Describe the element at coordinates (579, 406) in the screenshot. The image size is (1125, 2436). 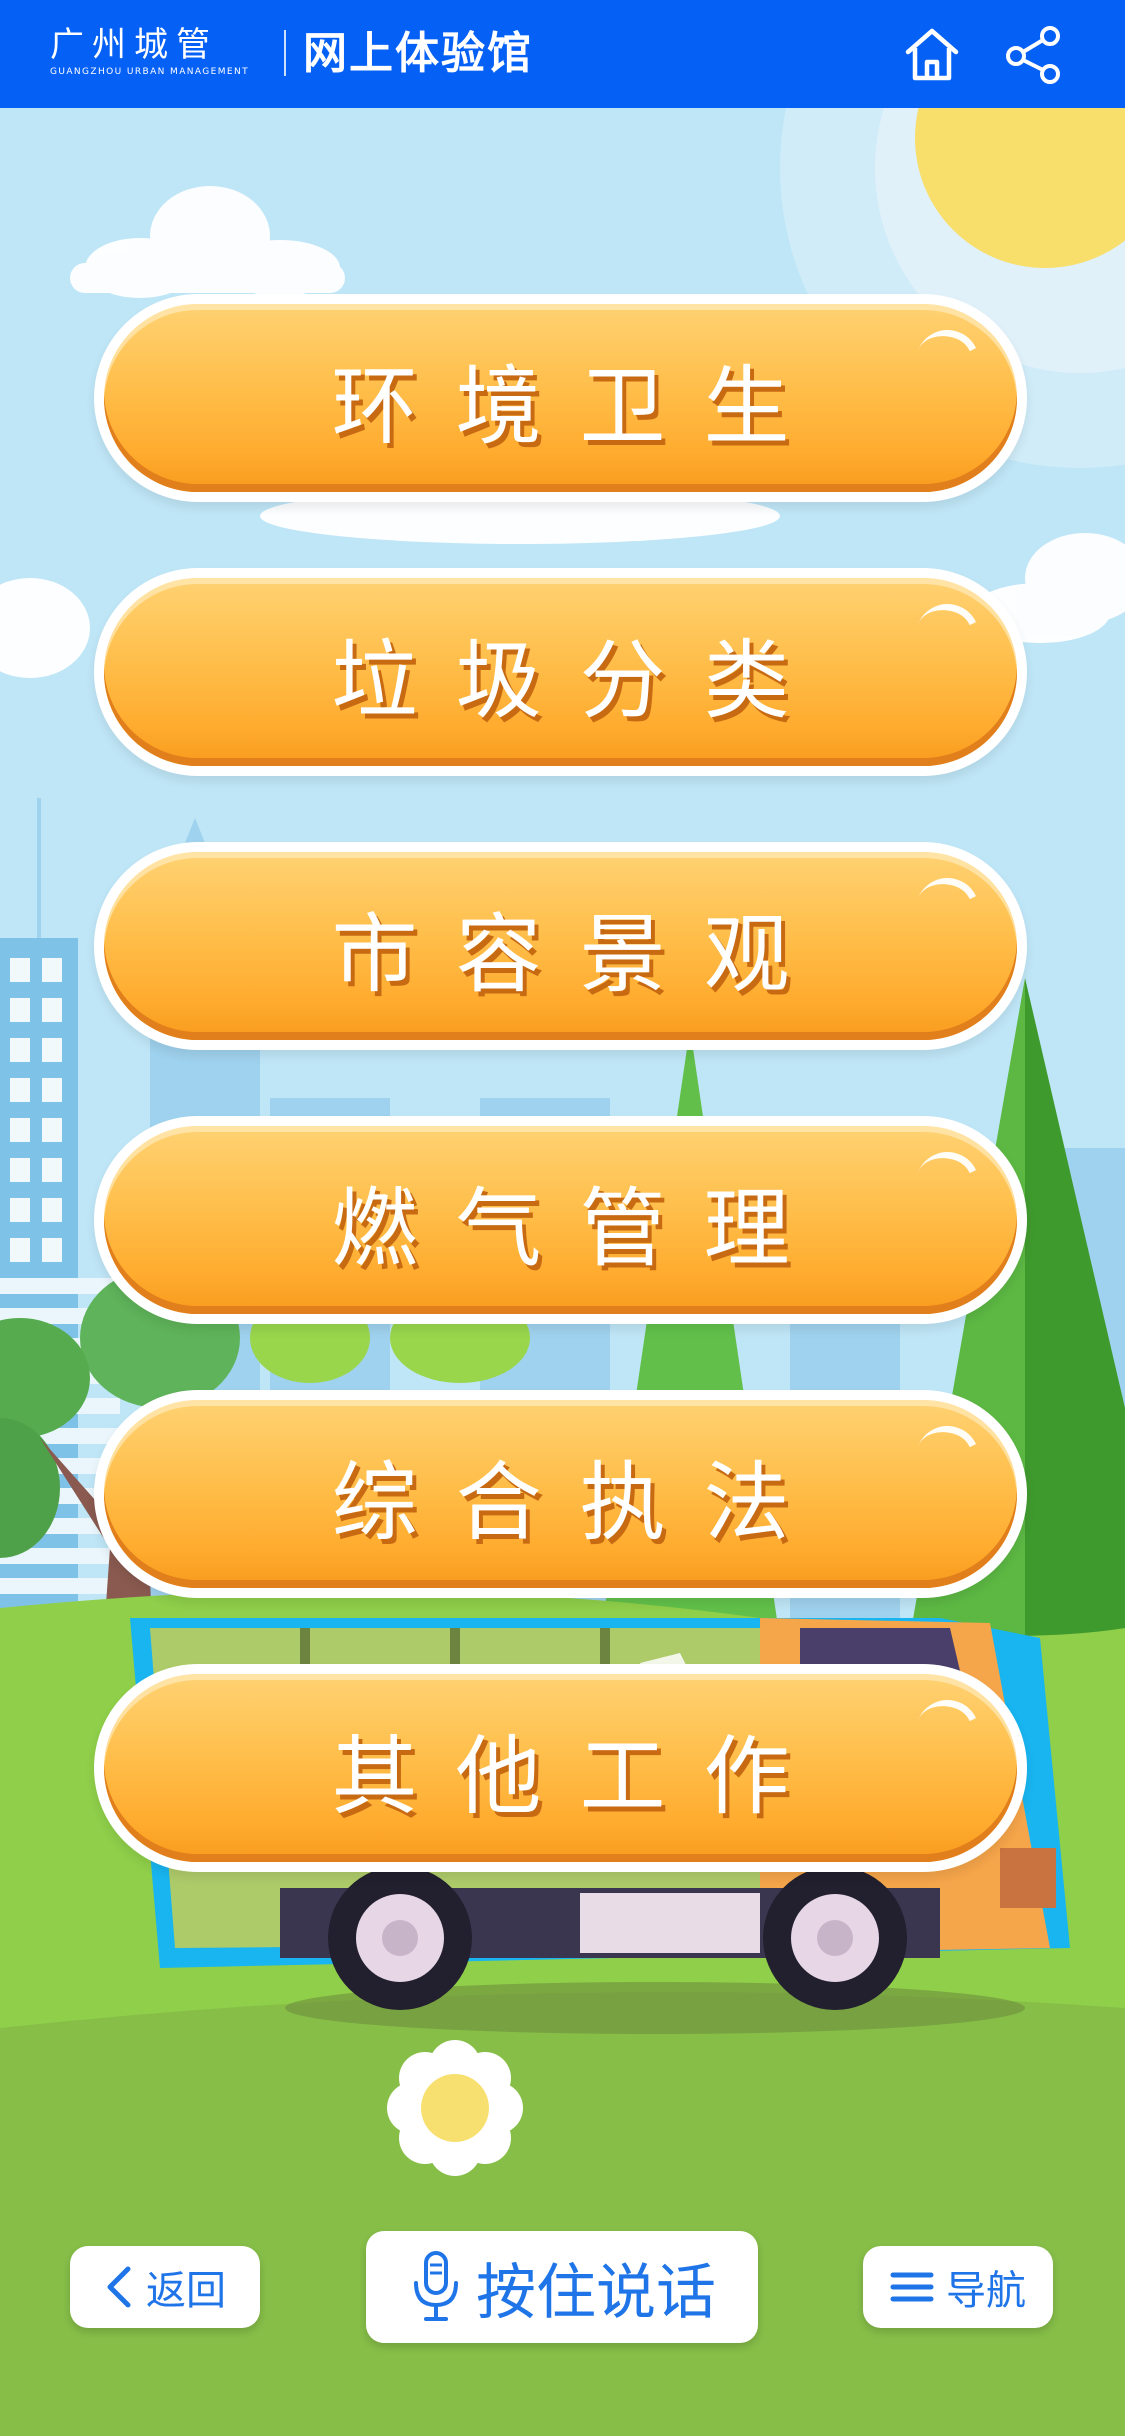
I see `menu-item-label: 环境卫生` at that location.